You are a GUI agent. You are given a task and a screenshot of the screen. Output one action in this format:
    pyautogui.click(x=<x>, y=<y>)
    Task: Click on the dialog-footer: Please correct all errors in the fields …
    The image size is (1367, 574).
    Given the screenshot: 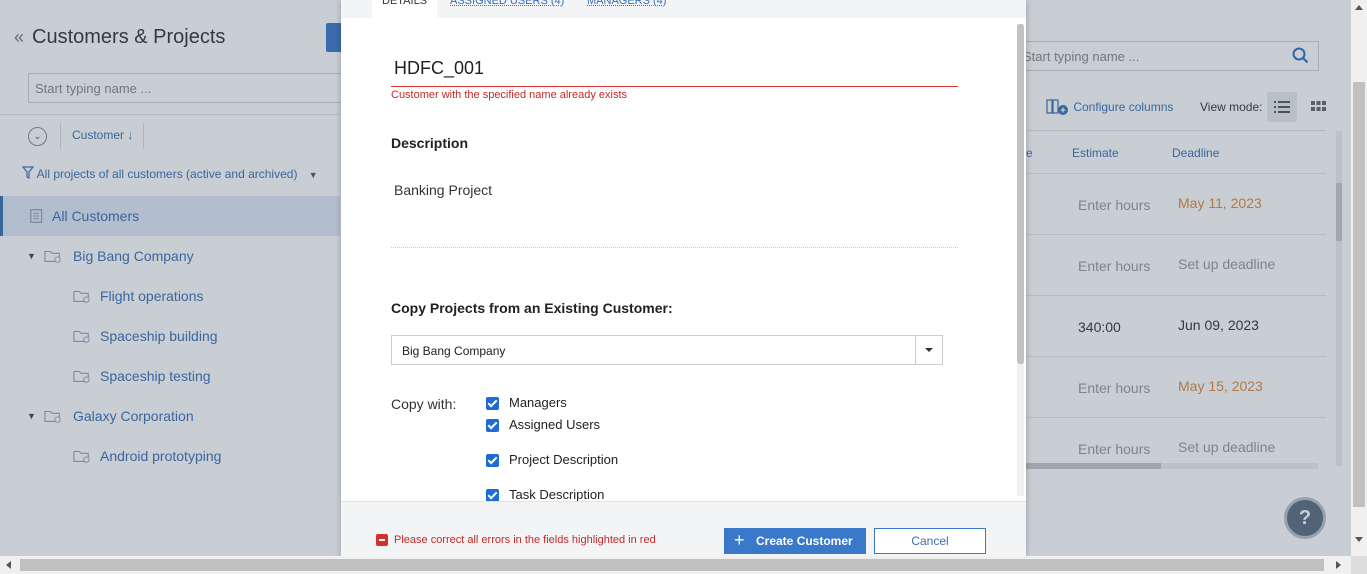 What is the action you would take?
    pyautogui.click(x=683, y=528)
    